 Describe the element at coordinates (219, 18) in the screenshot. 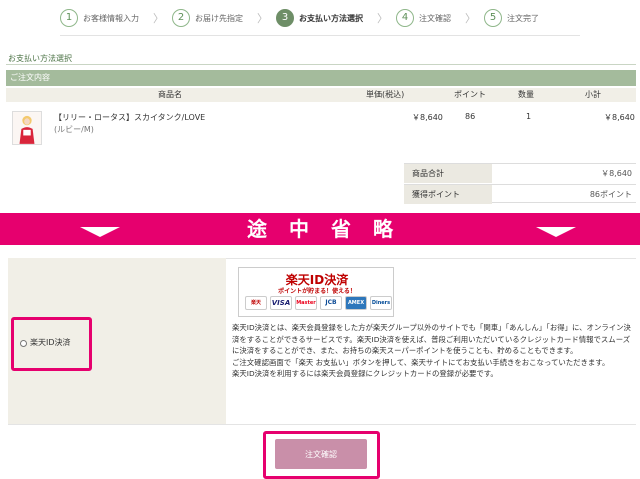

I see `step-label: お届け先指定` at that location.